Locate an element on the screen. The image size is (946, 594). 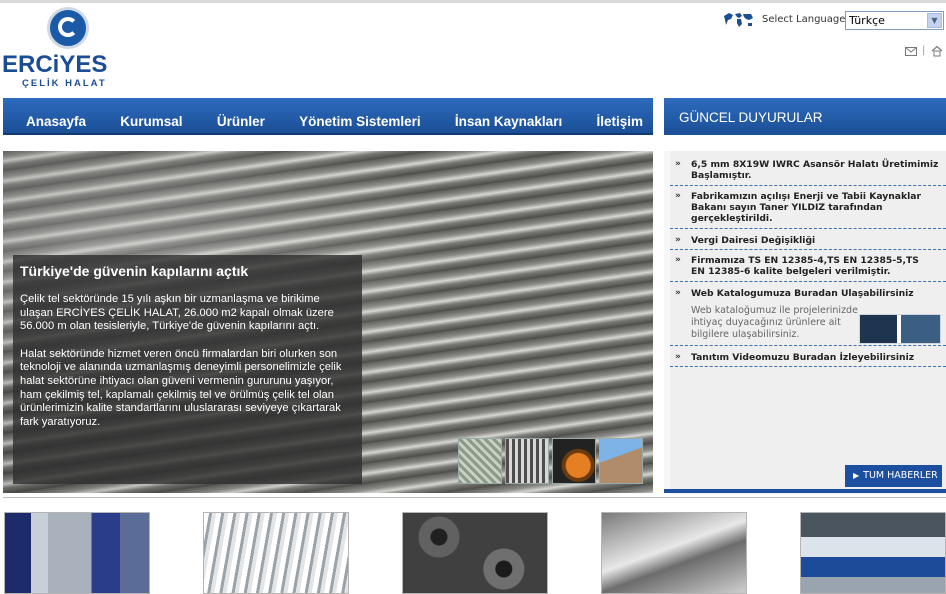
announcement-title: Web Katalogumuza Buradan Ulaşabilirsiniz is located at coordinates (802, 293).